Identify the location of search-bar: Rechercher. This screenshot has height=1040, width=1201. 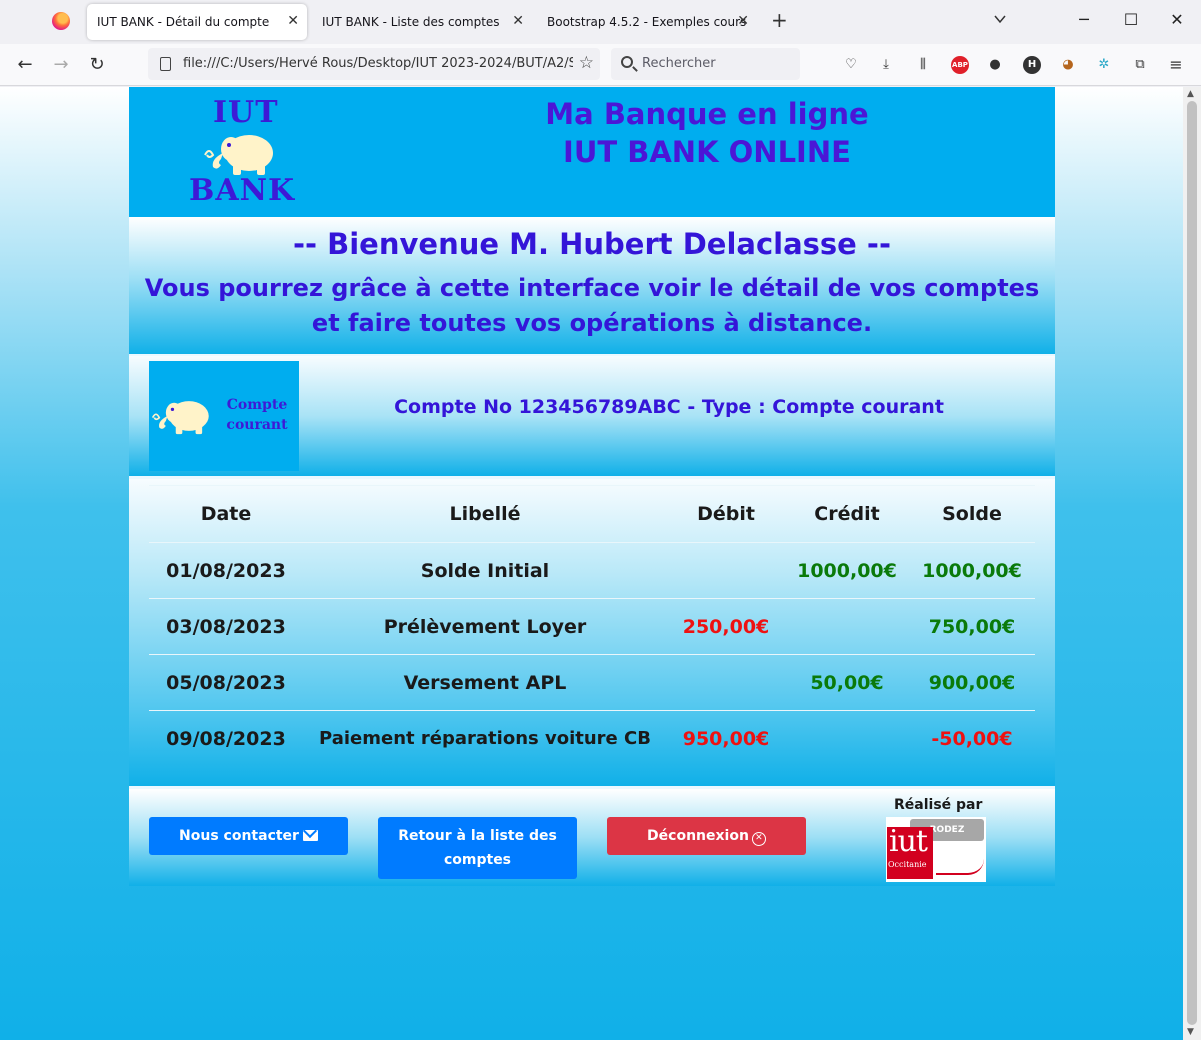
(705, 64).